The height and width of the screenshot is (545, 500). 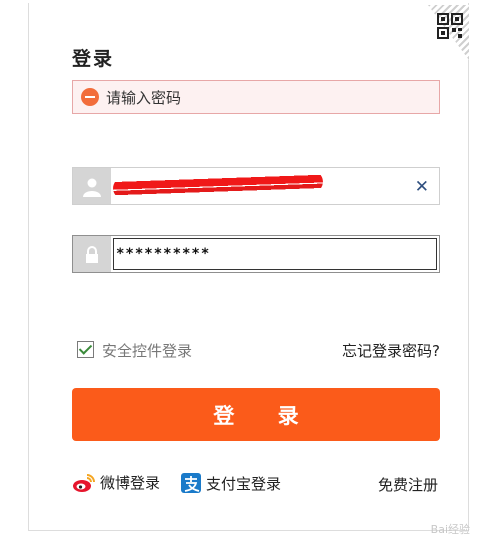 I want to click on lock-icon, so click(x=92, y=254).